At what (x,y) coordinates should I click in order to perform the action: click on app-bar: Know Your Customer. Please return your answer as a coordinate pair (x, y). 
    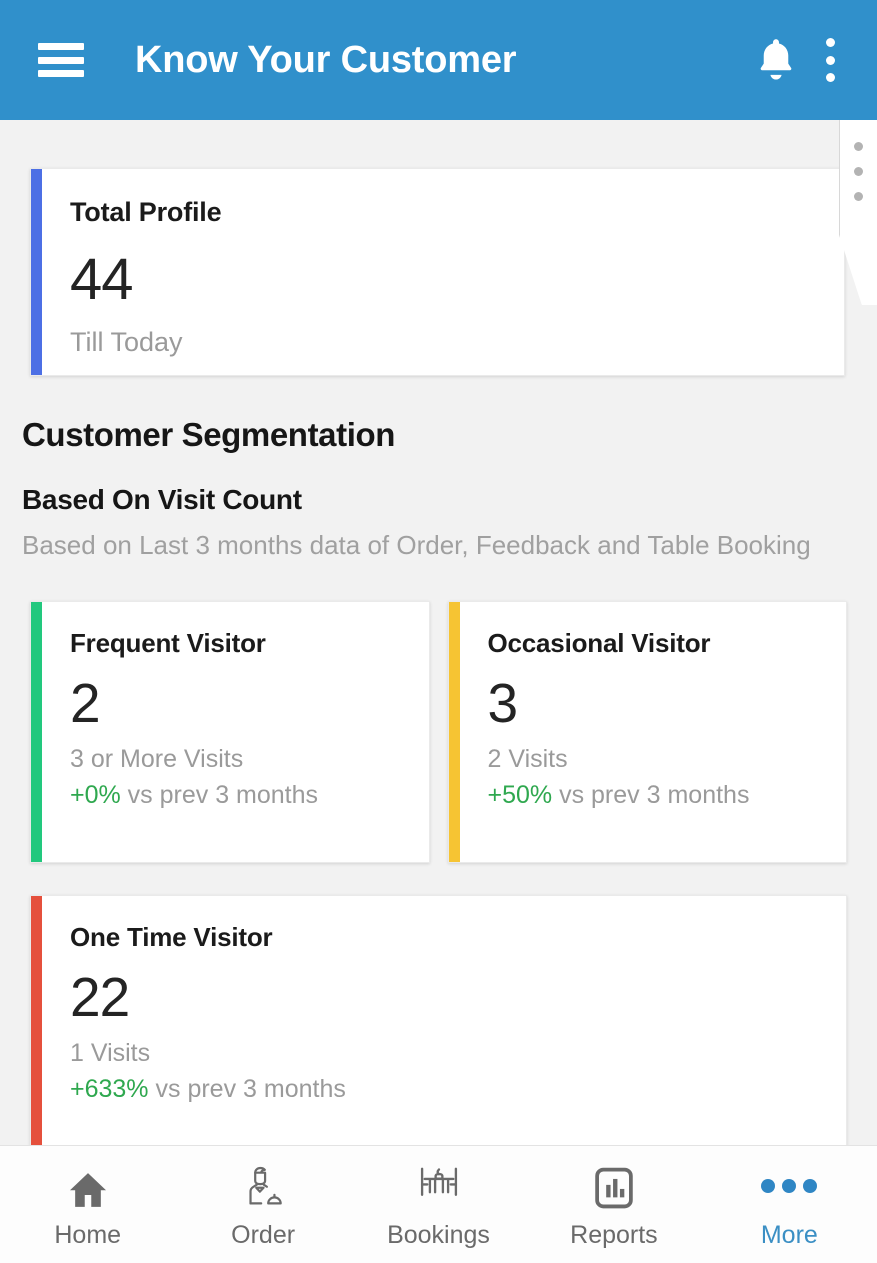
    Looking at the image, I should click on (438, 60).